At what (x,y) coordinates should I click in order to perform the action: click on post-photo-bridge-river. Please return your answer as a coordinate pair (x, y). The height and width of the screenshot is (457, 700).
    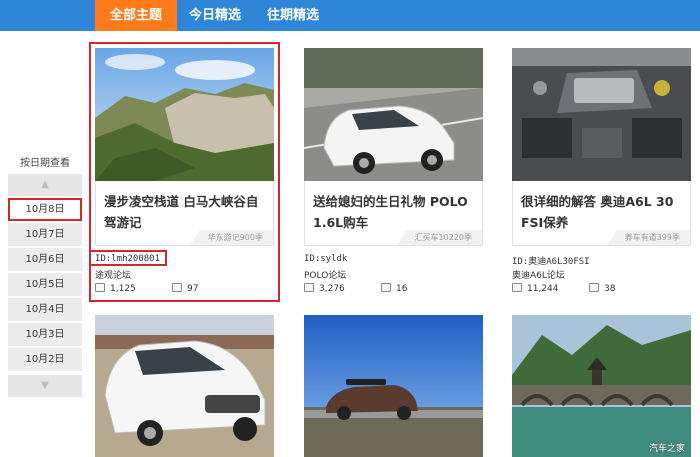
    Looking at the image, I should click on (601, 386).